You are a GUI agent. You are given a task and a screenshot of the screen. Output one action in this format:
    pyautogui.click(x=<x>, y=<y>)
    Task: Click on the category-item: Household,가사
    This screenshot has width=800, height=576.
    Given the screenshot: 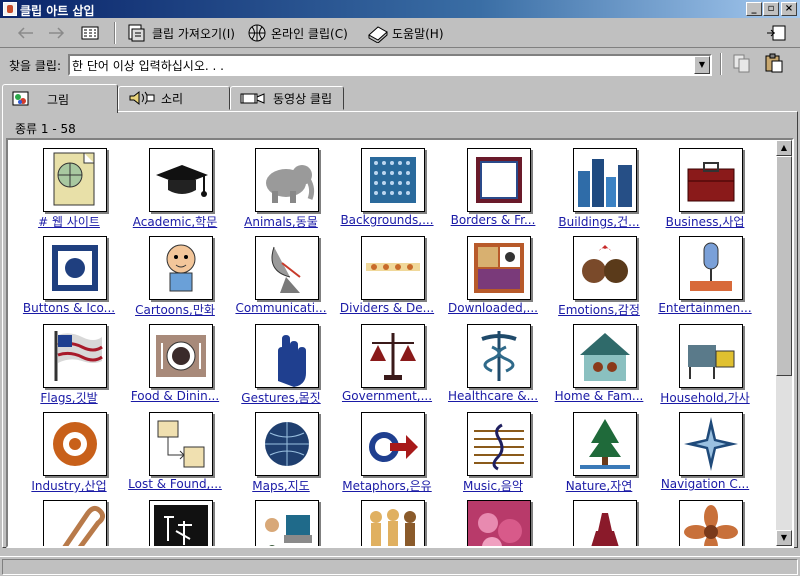 What is the action you would take?
    pyautogui.click(x=705, y=362)
    